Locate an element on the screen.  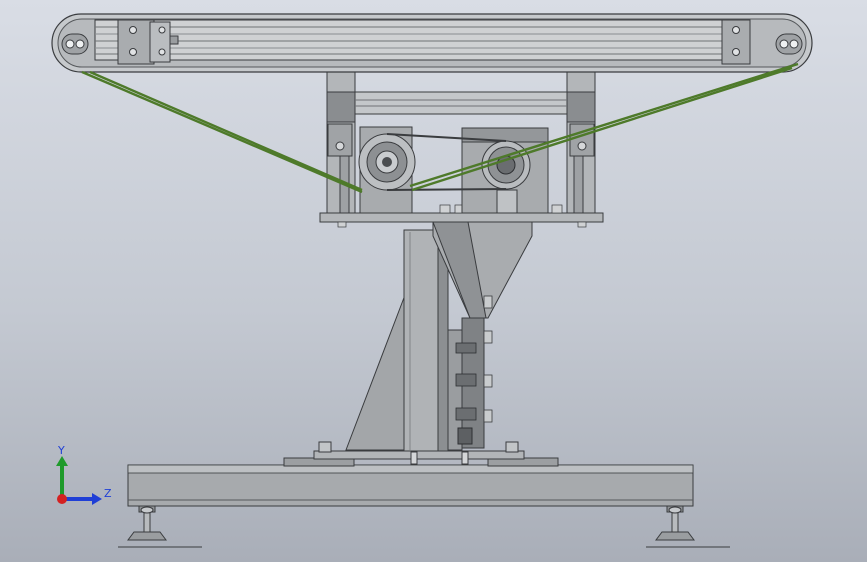
y-axis-label: Y is located at coordinates (61, 450).